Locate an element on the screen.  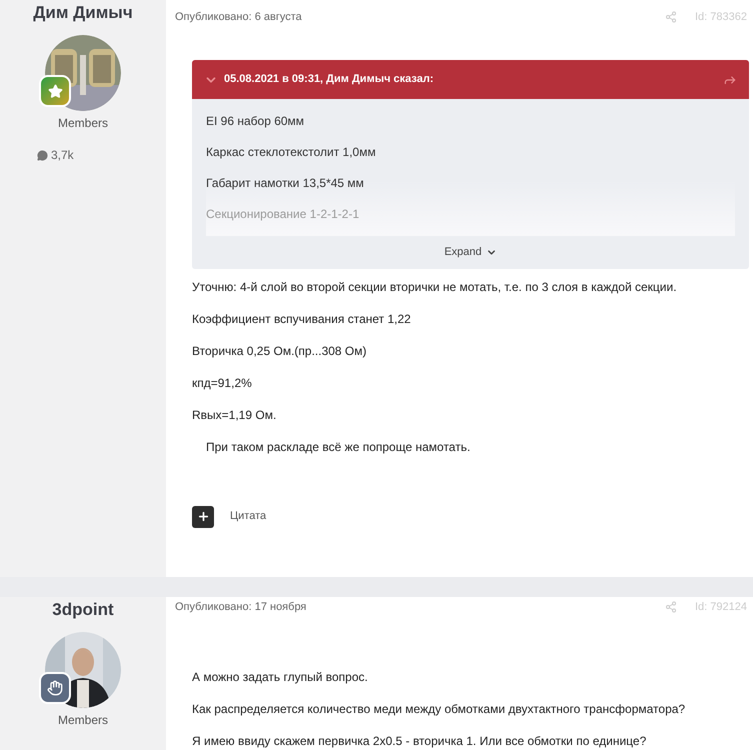
post-paragraph: А можно задать глупый вопрос. is located at coordinates (280, 677).